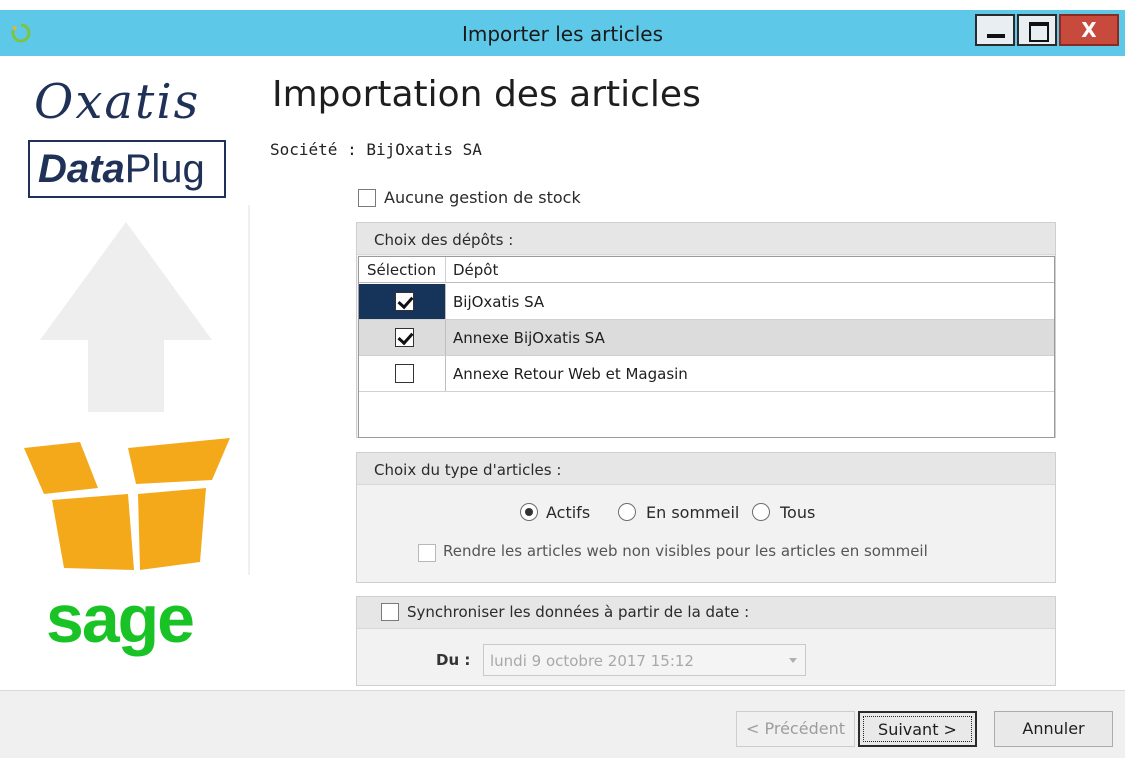  I want to click on no-stock-checkbox, so click(367, 198).